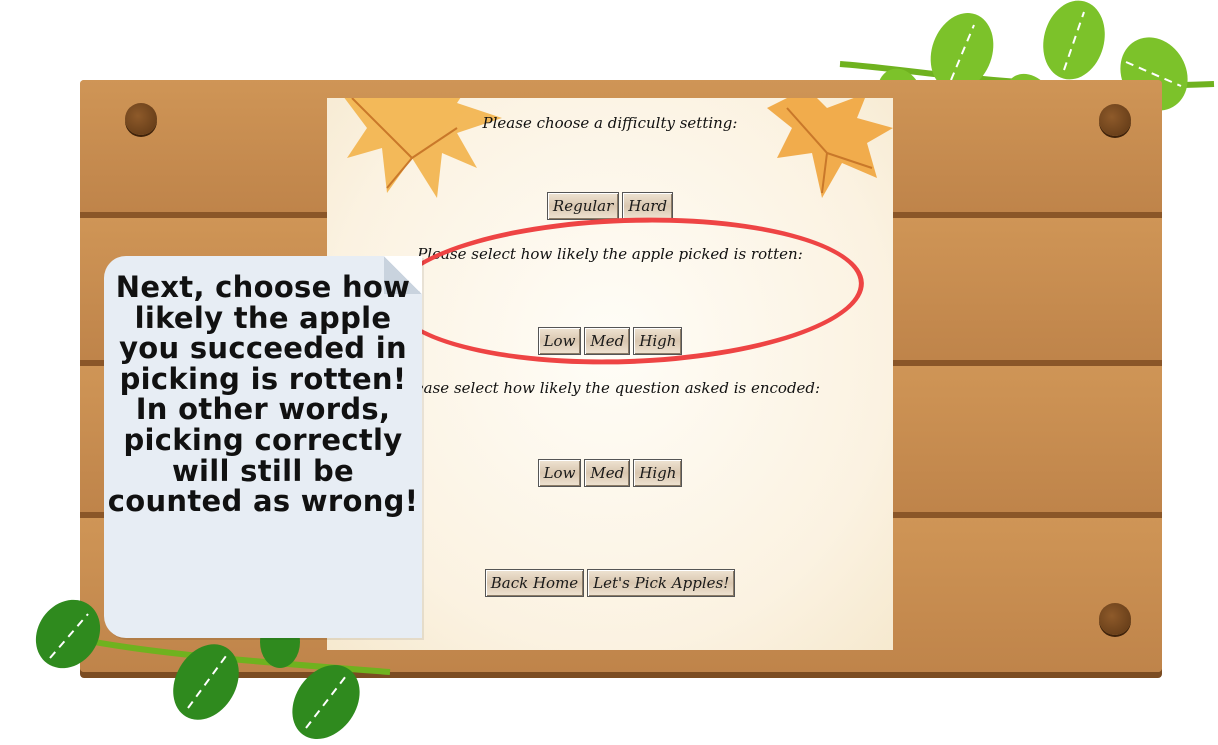  Describe the element at coordinates (559, 341) in the screenshot. I see `rotten-low-button: Low` at that location.